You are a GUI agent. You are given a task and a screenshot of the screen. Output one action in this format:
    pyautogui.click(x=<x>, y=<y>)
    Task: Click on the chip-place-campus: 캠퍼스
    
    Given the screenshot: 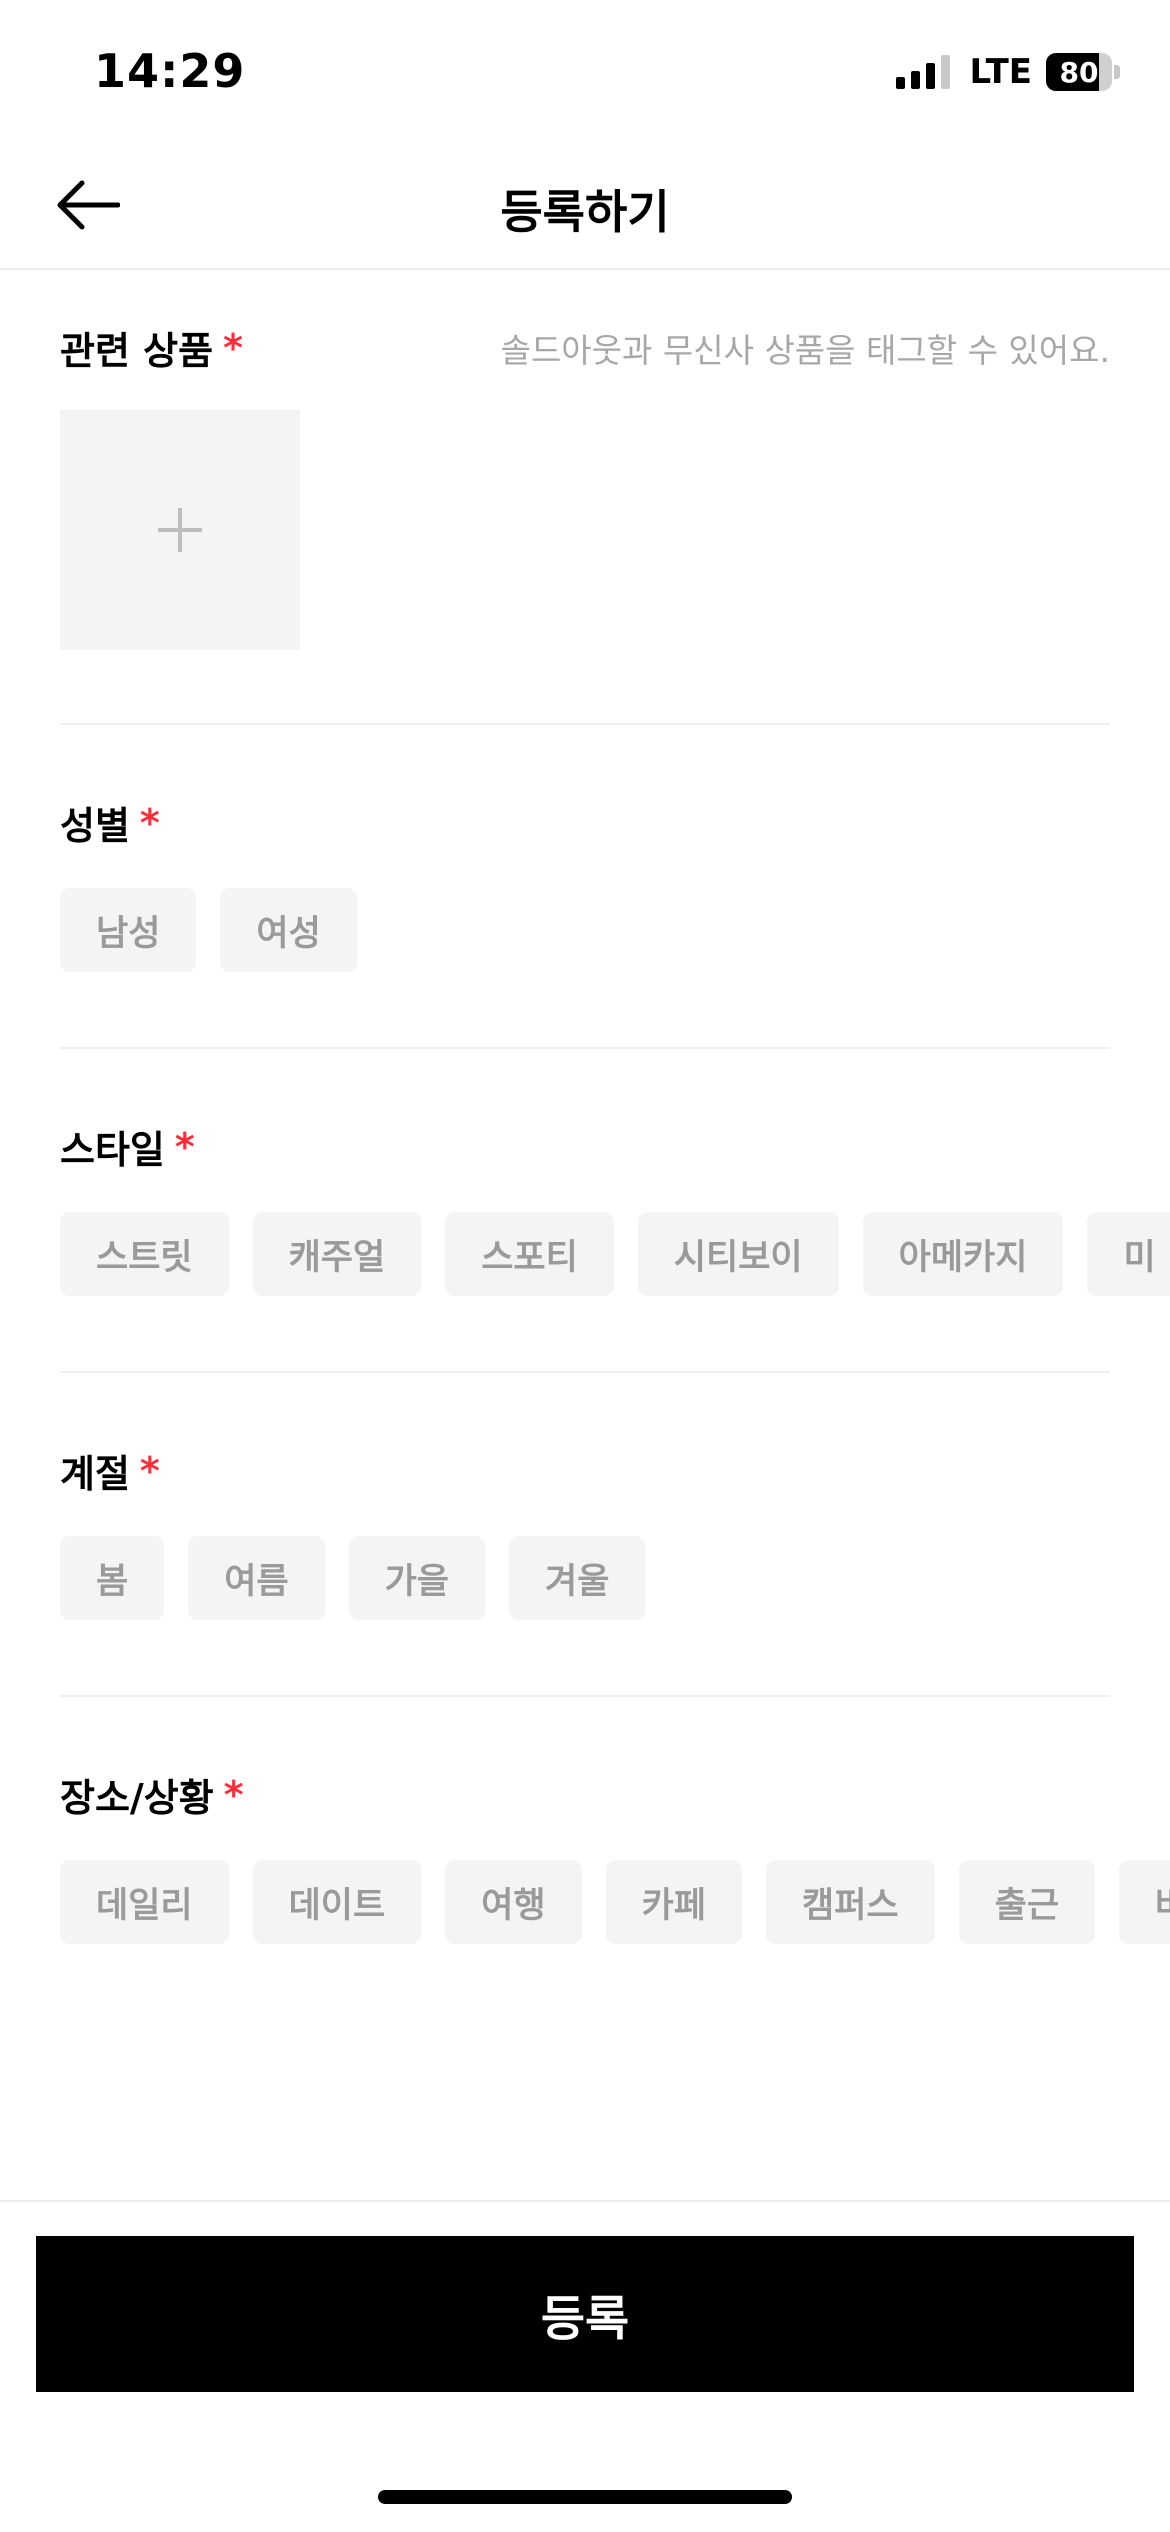 What is the action you would take?
    pyautogui.click(x=850, y=1902)
    